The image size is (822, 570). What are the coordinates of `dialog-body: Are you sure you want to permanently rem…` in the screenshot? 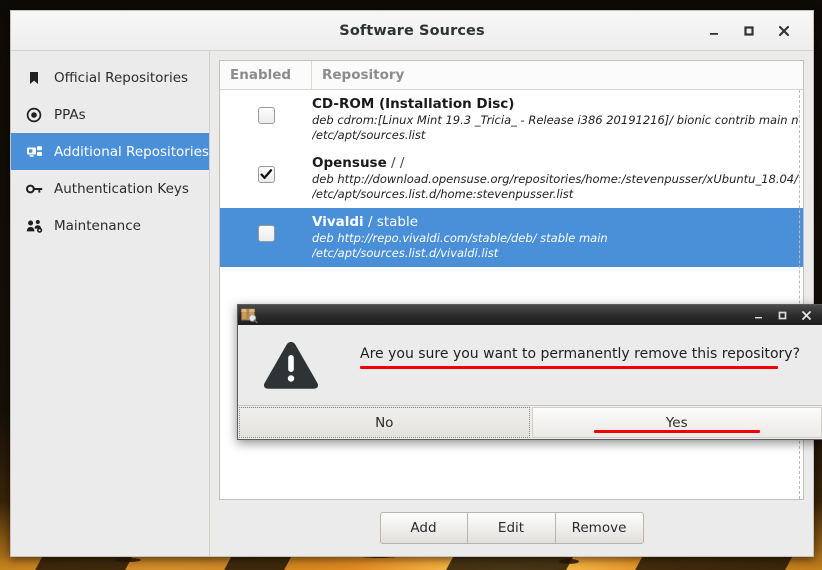 It's located at (530, 365).